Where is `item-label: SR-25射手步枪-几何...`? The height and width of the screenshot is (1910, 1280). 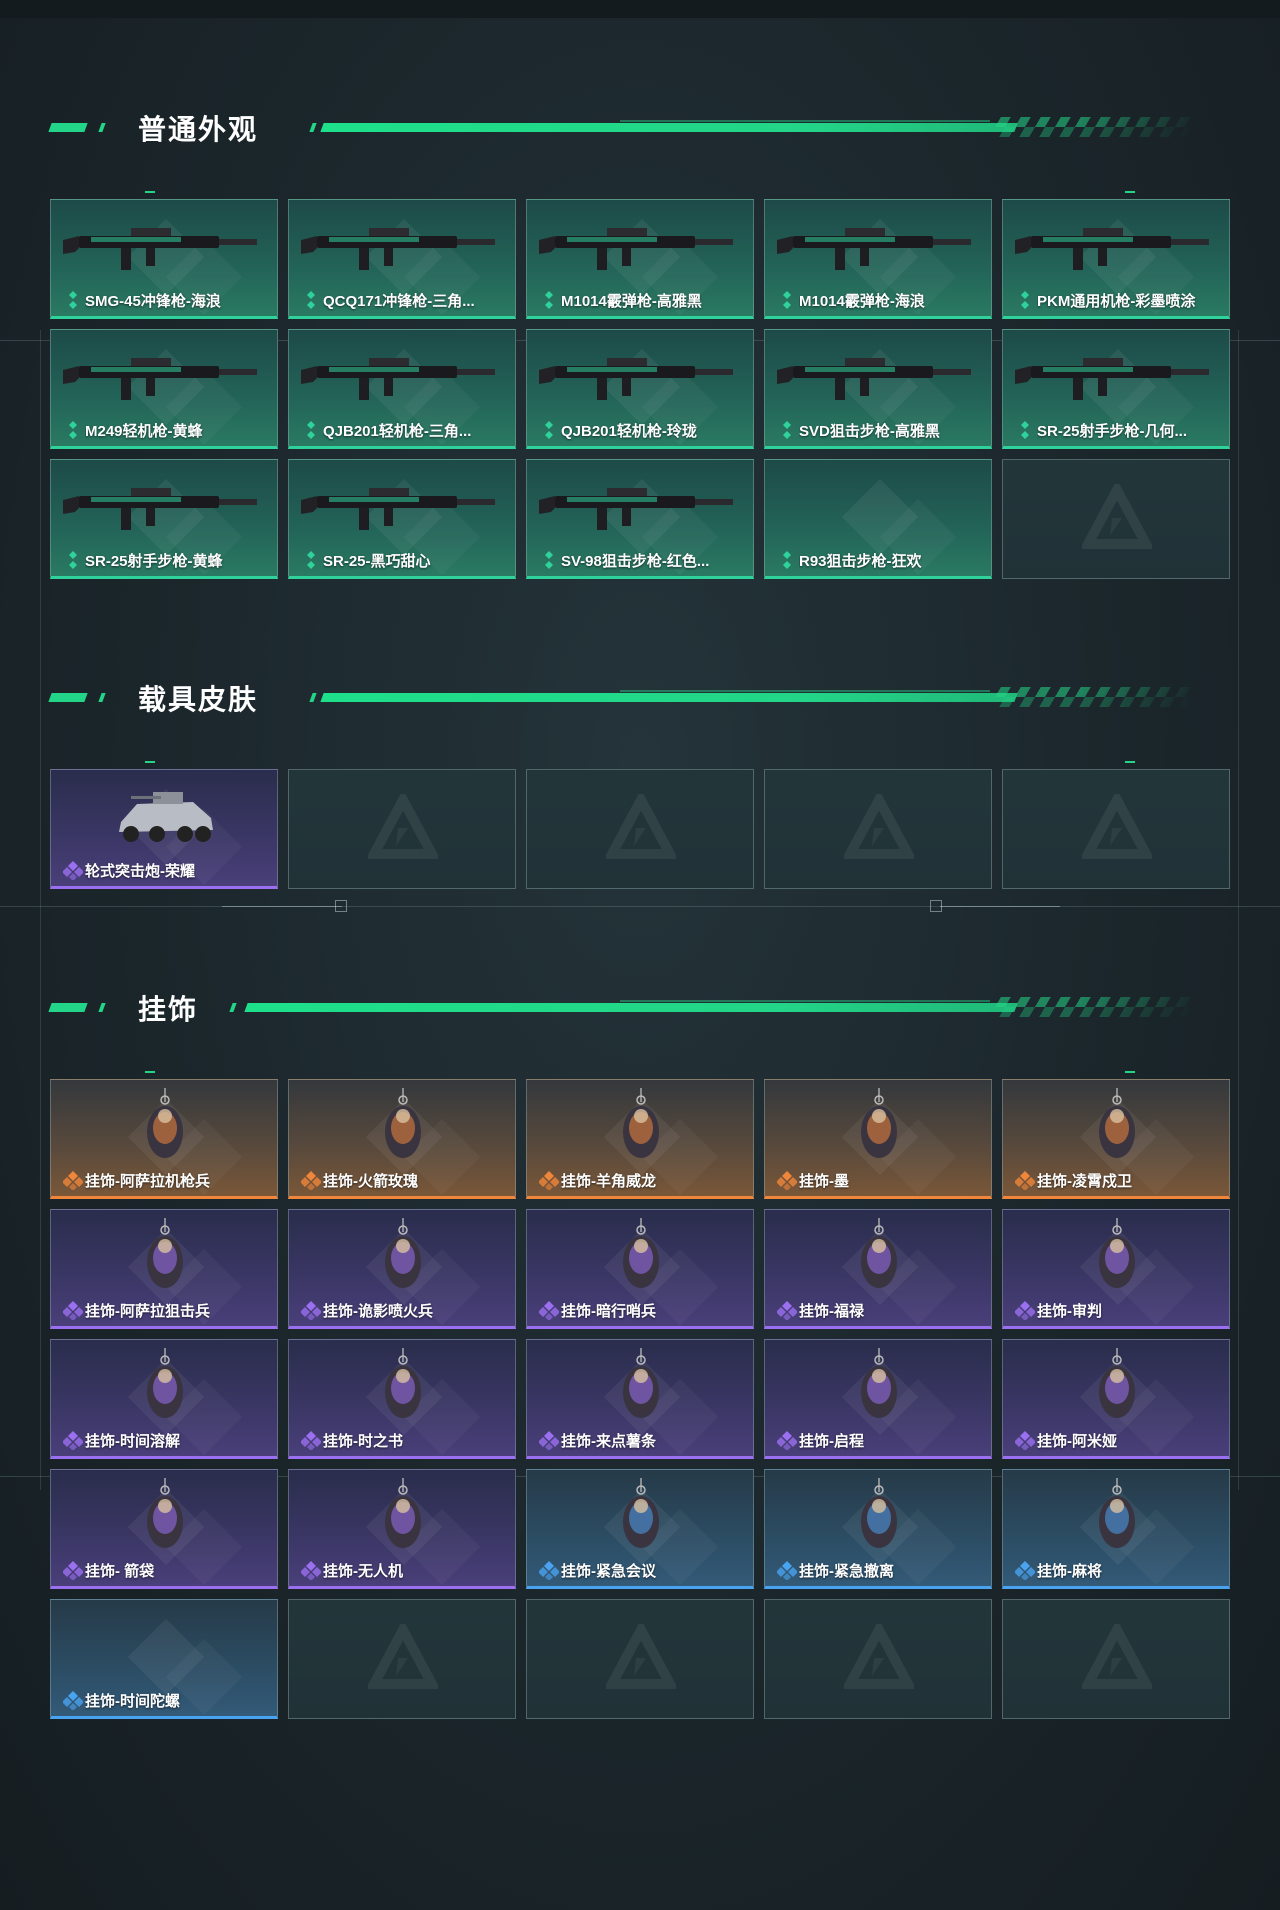
item-label: SR-25射手步枪-几何... is located at coordinates (1112, 431).